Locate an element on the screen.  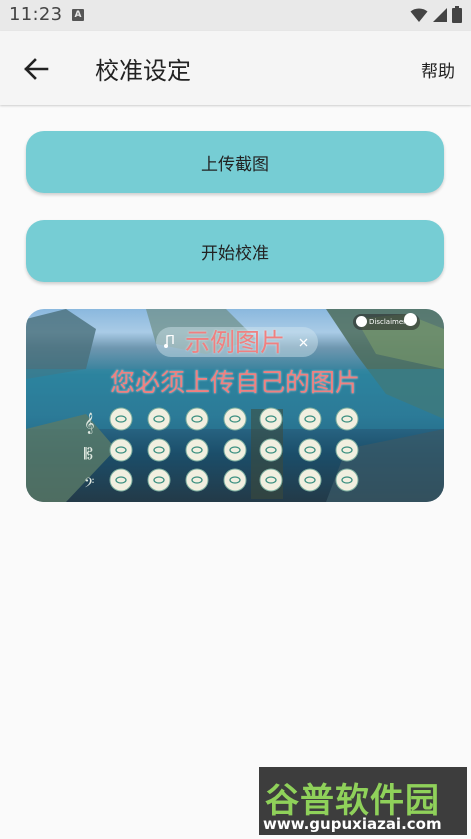
watermark-url: www.gupuxiazai.com is located at coordinates (352, 824).